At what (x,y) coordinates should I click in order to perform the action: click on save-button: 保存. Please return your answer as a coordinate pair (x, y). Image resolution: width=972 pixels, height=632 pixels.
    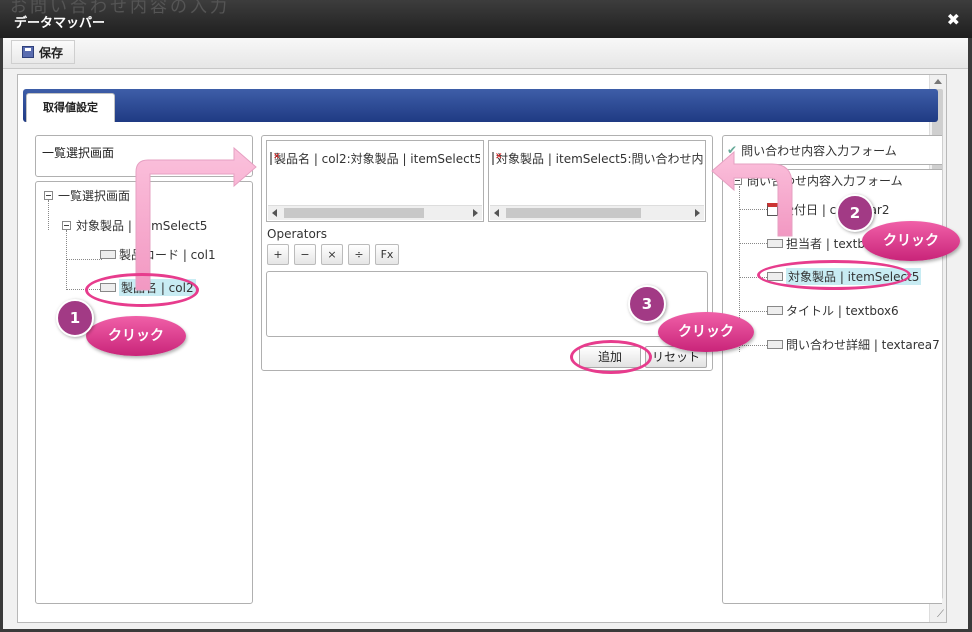
    Looking at the image, I should click on (43, 52).